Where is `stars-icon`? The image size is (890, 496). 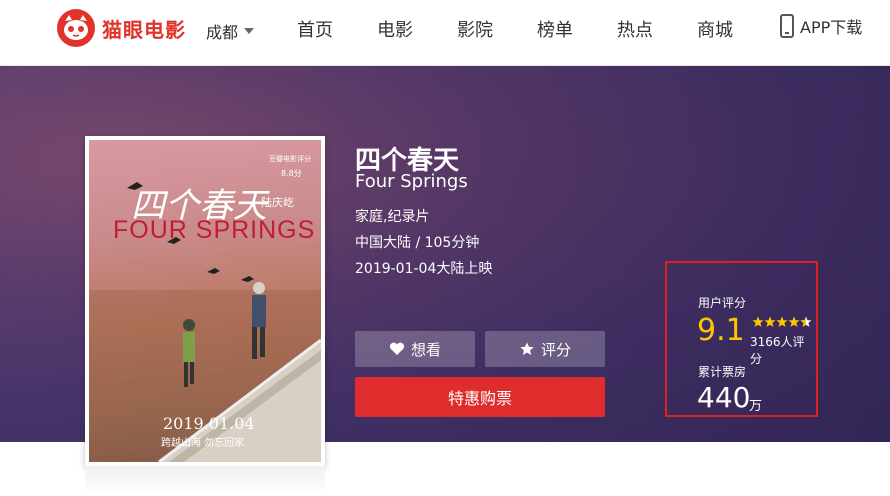
stars-icon is located at coordinates (782, 321).